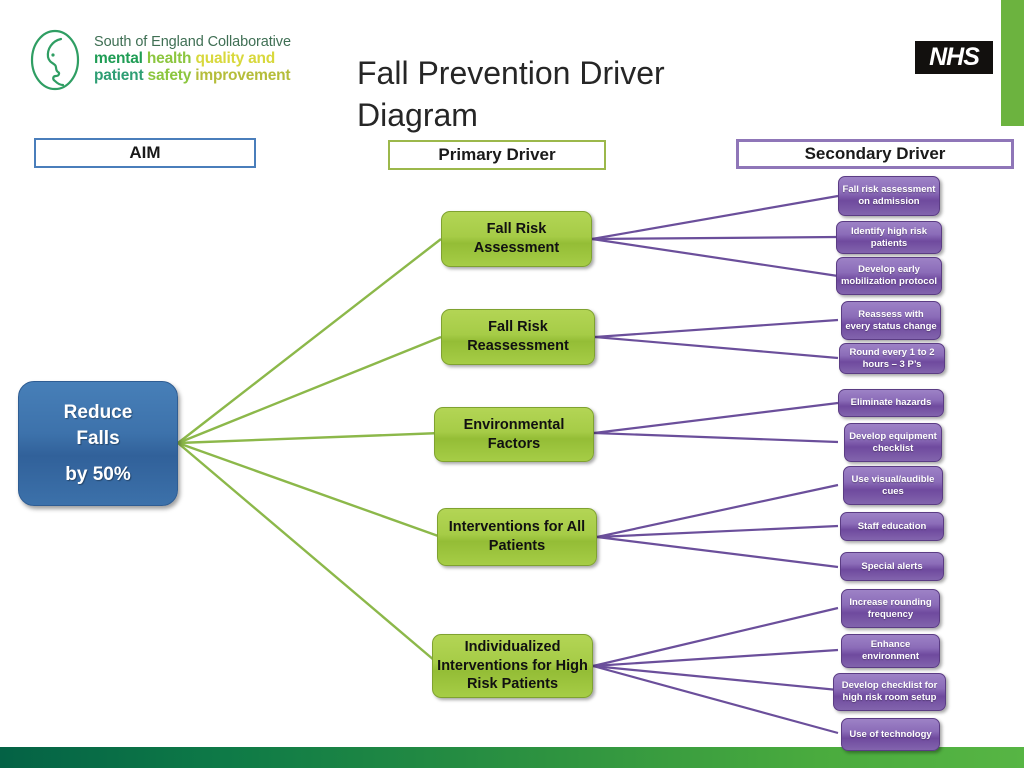 The width and height of the screenshot is (1024, 768). I want to click on connector-frr-reassess, so click(716, 328).